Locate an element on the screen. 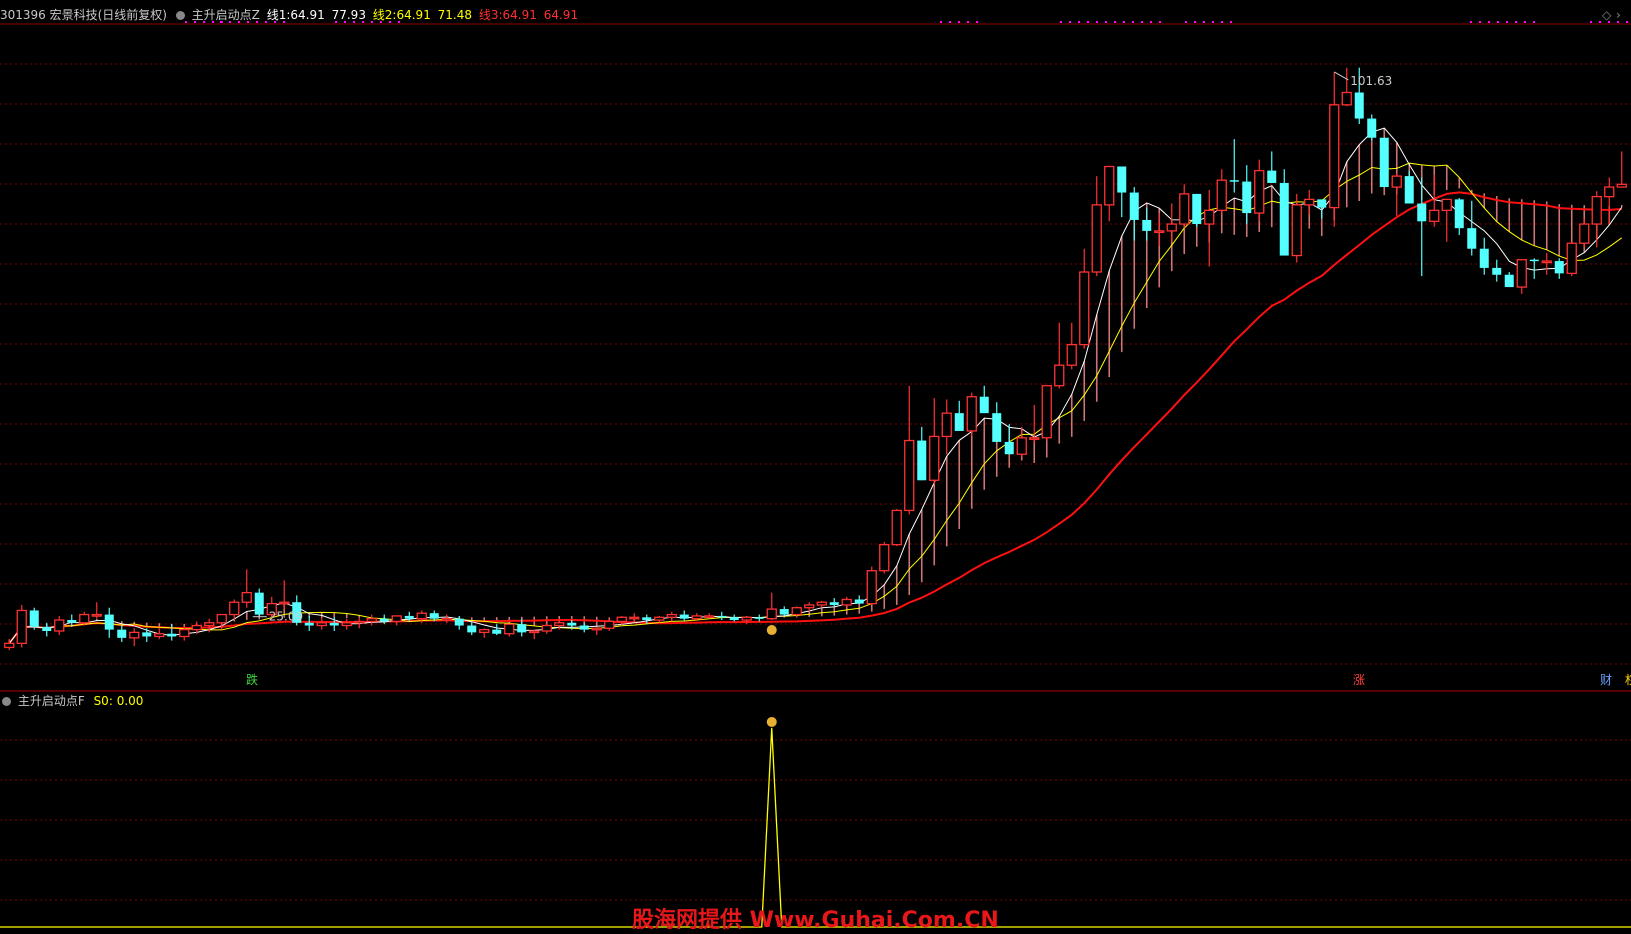 This screenshot has width=1631, height=934. marker-label: 财 is located at coordinates (1606, 680).